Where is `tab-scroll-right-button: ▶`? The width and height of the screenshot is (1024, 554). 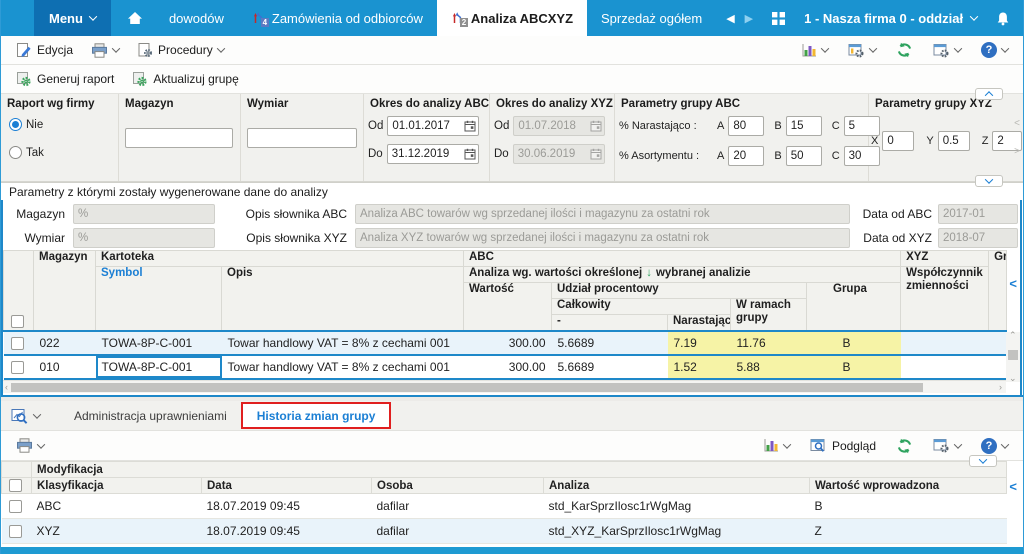 tab-scroll-right-button: ▶ is located at coordinates (749, 18).